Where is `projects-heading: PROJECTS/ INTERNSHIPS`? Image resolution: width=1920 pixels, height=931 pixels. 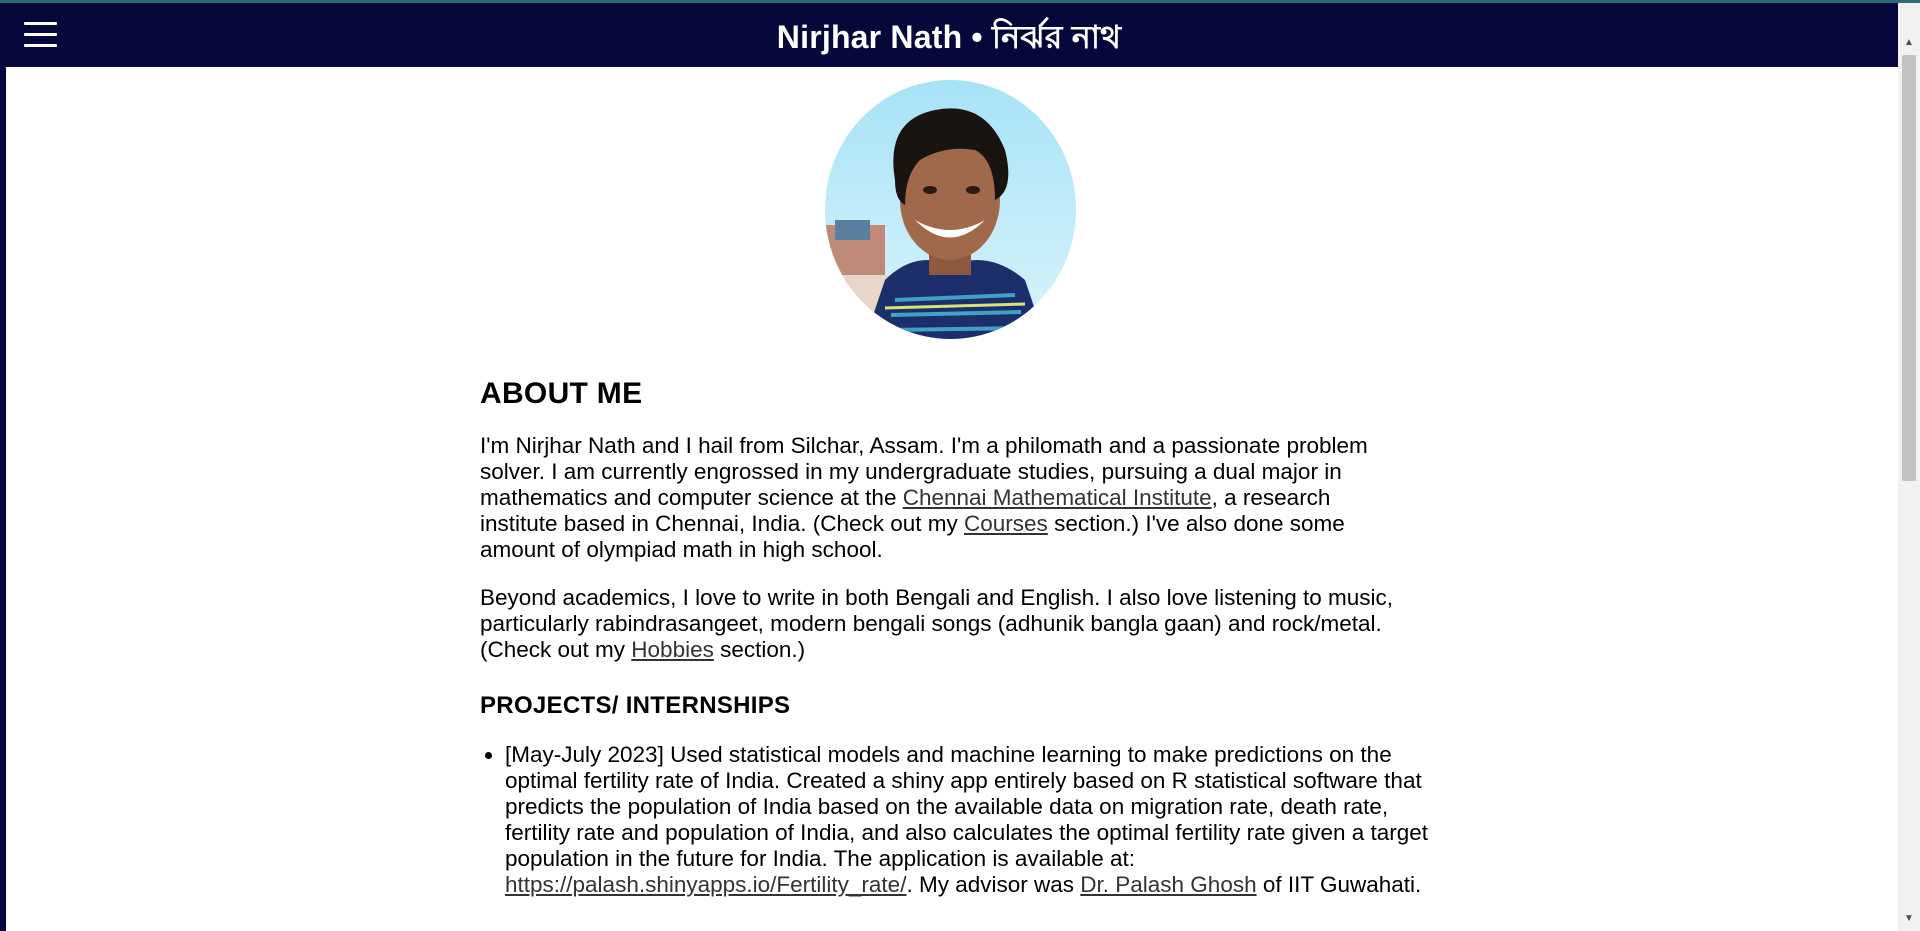 projects-heading: PROJECTS/ INTERNSHIPS is located at coordinates (635, 705).